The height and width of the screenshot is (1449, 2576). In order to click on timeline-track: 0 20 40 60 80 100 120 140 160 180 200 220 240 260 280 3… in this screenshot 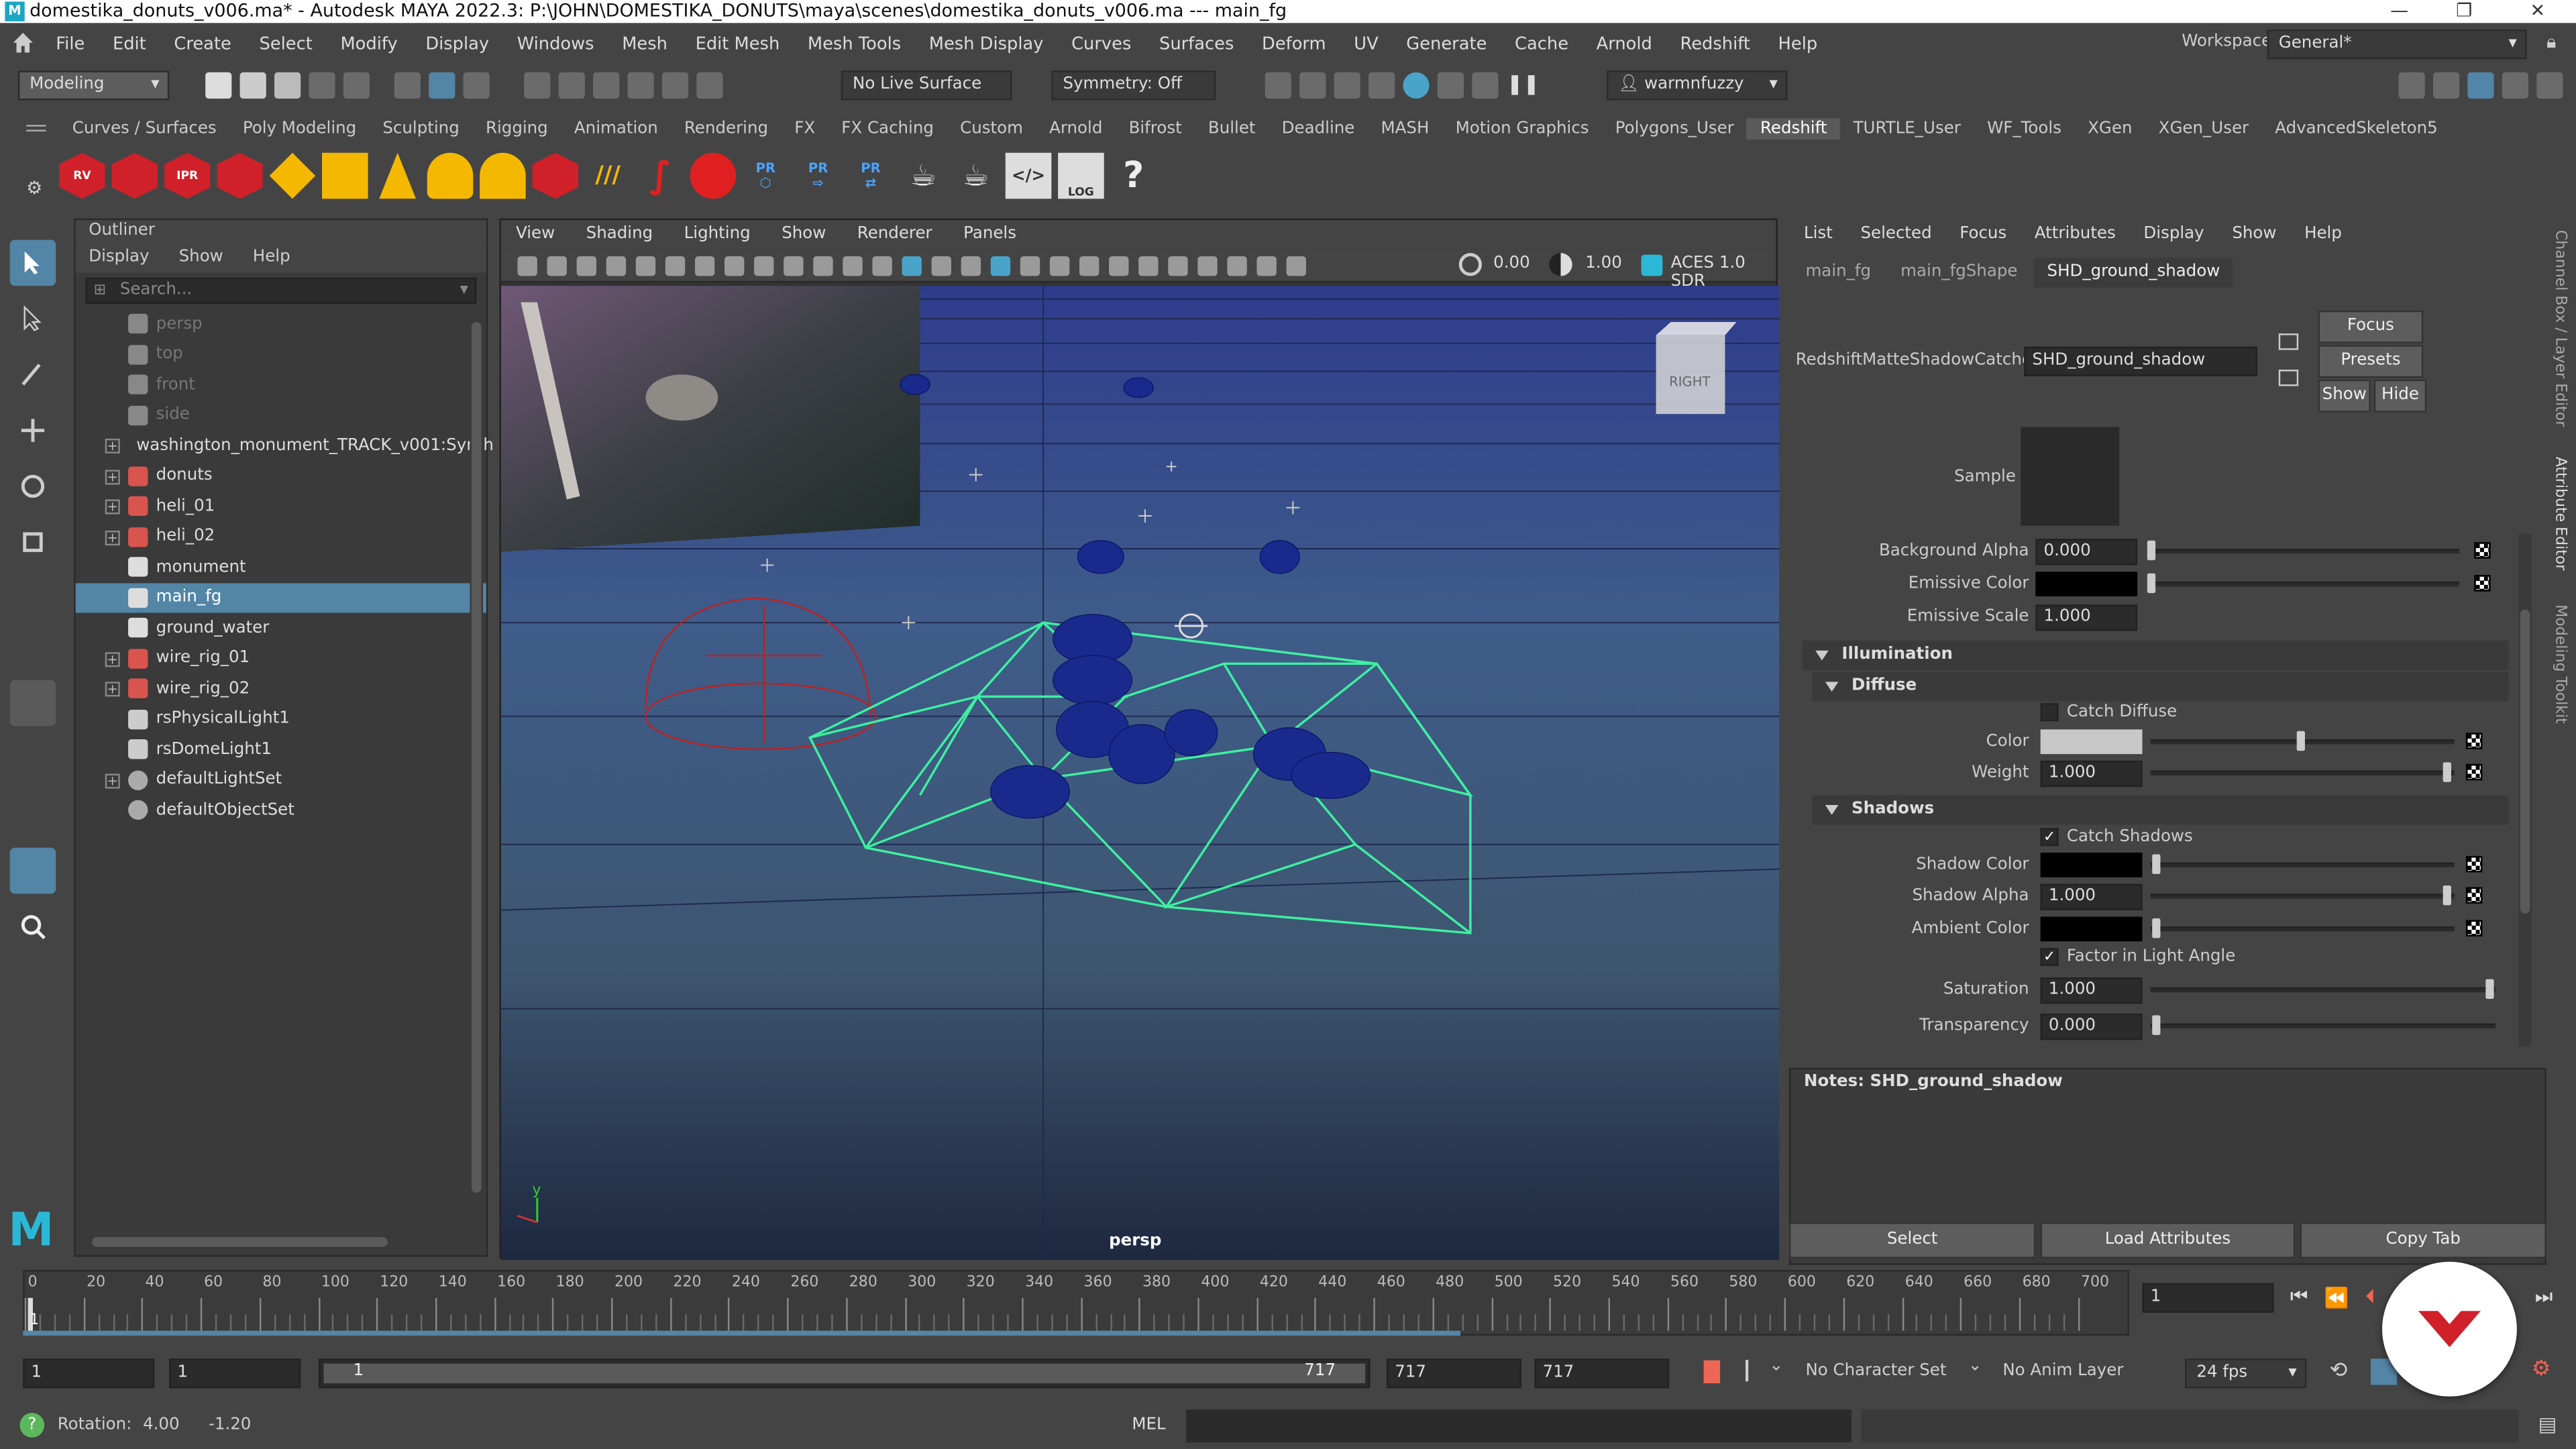, I will do `click(1076, 1303)`.